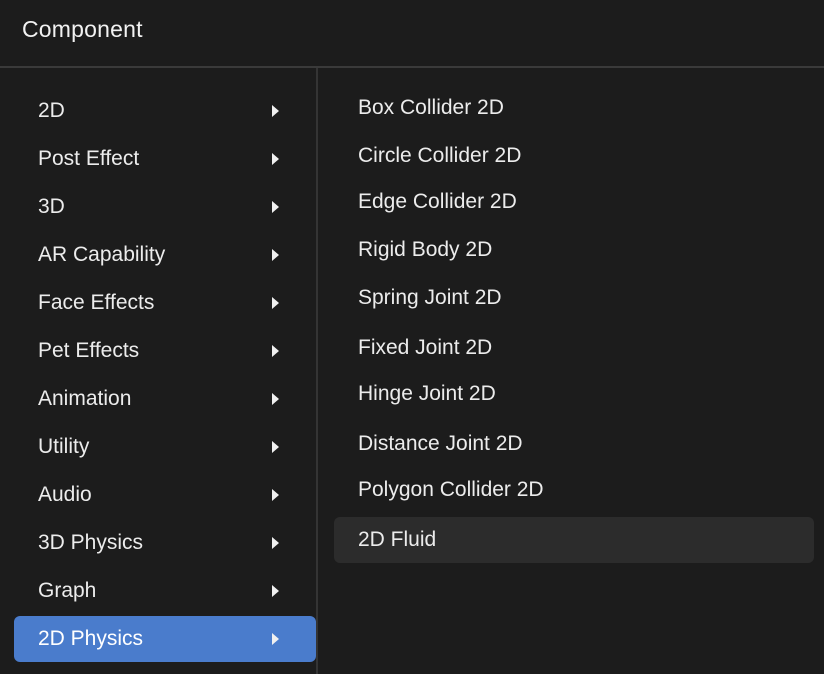 Image resolution: width=824 pixels, height=674 pixels. What do you see at coordinates (574, 540) in the screenshot?
I see `submenu-item-2d-fluid: 2D Fluid` at bounding box center [574, 540].